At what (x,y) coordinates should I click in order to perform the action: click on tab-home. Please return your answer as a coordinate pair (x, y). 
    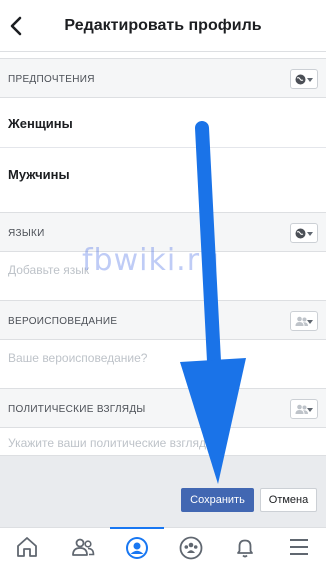
    Looking at the image, I should click on (27, 547).